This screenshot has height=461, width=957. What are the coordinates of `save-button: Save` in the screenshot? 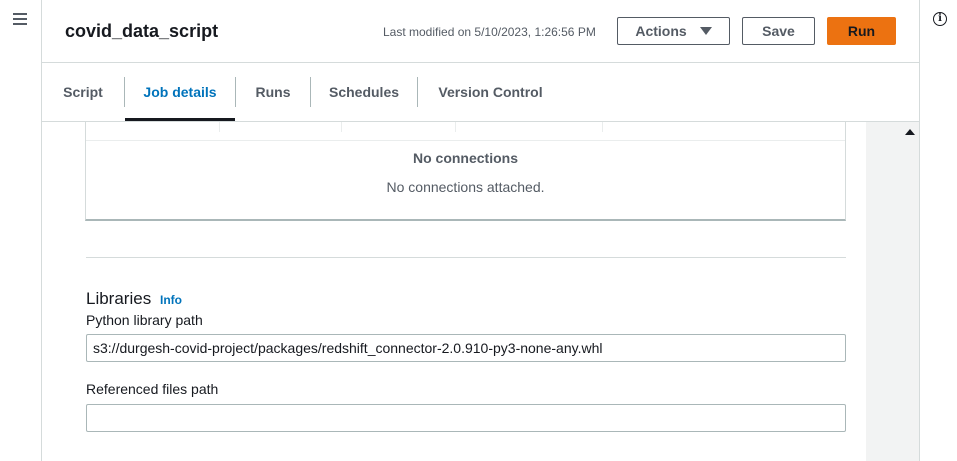 It's located at (778, 31).